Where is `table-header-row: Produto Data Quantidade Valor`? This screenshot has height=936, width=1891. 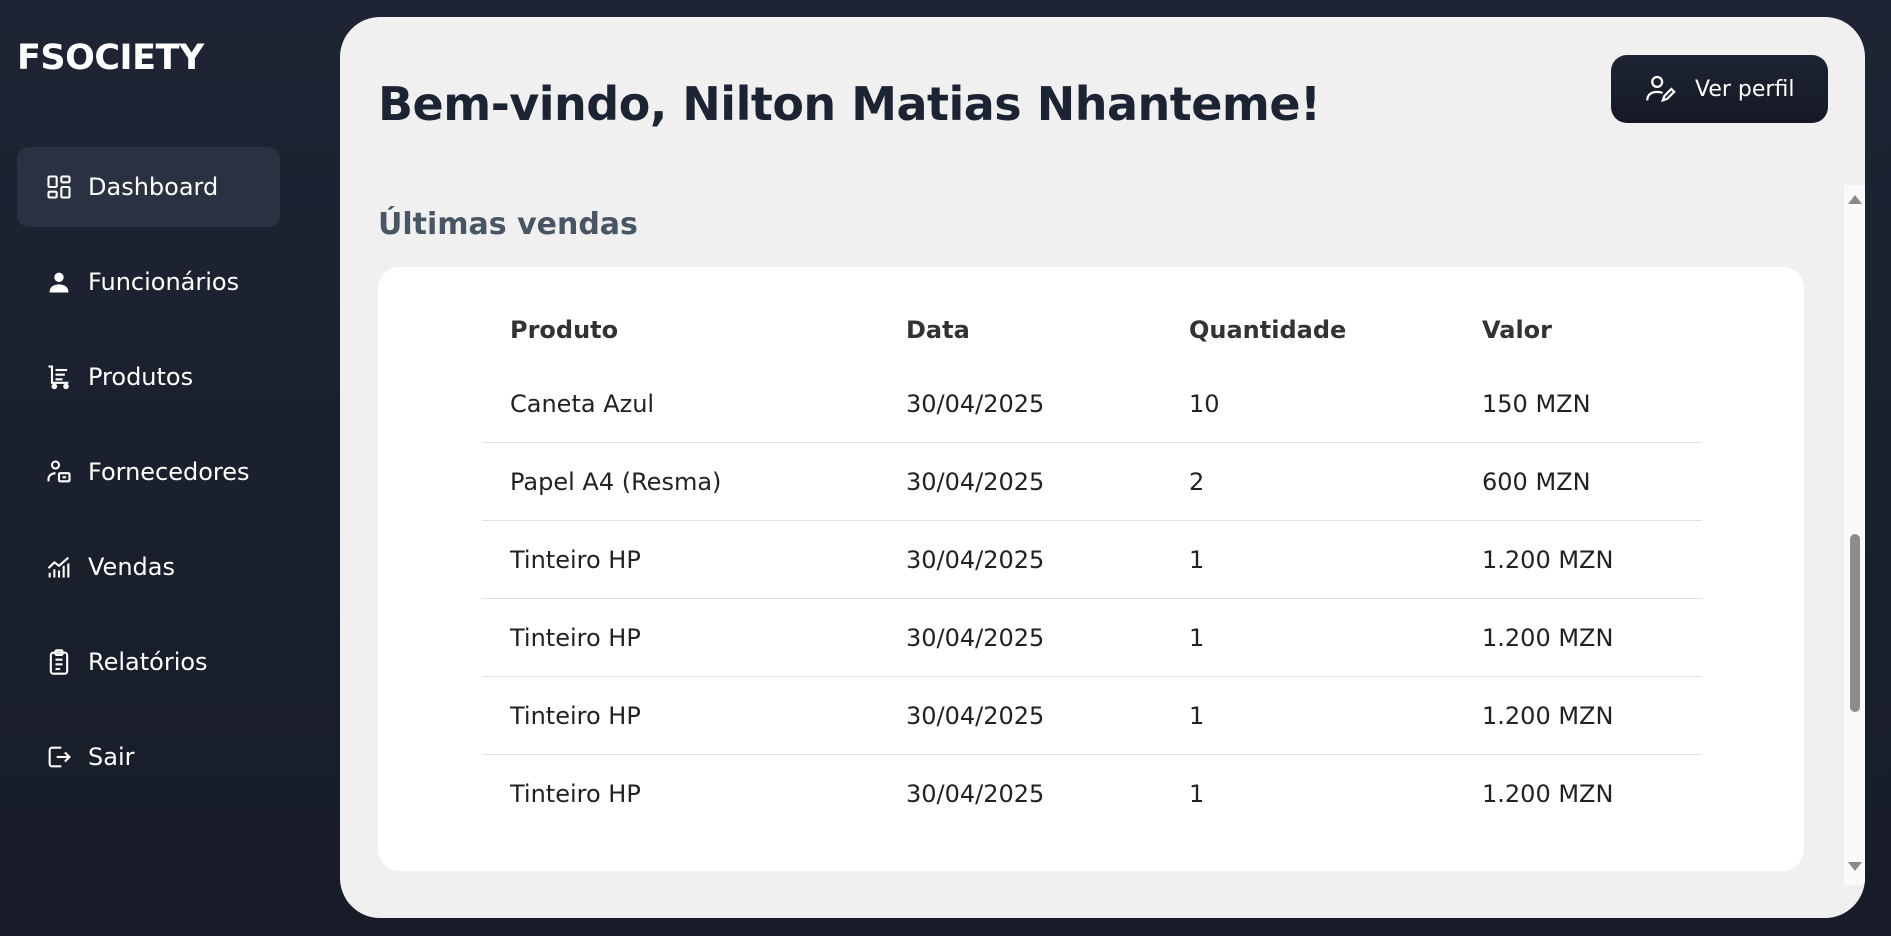
table-header-row: Produto Data Quantidade Valor is located at coordinates (1092, 330).